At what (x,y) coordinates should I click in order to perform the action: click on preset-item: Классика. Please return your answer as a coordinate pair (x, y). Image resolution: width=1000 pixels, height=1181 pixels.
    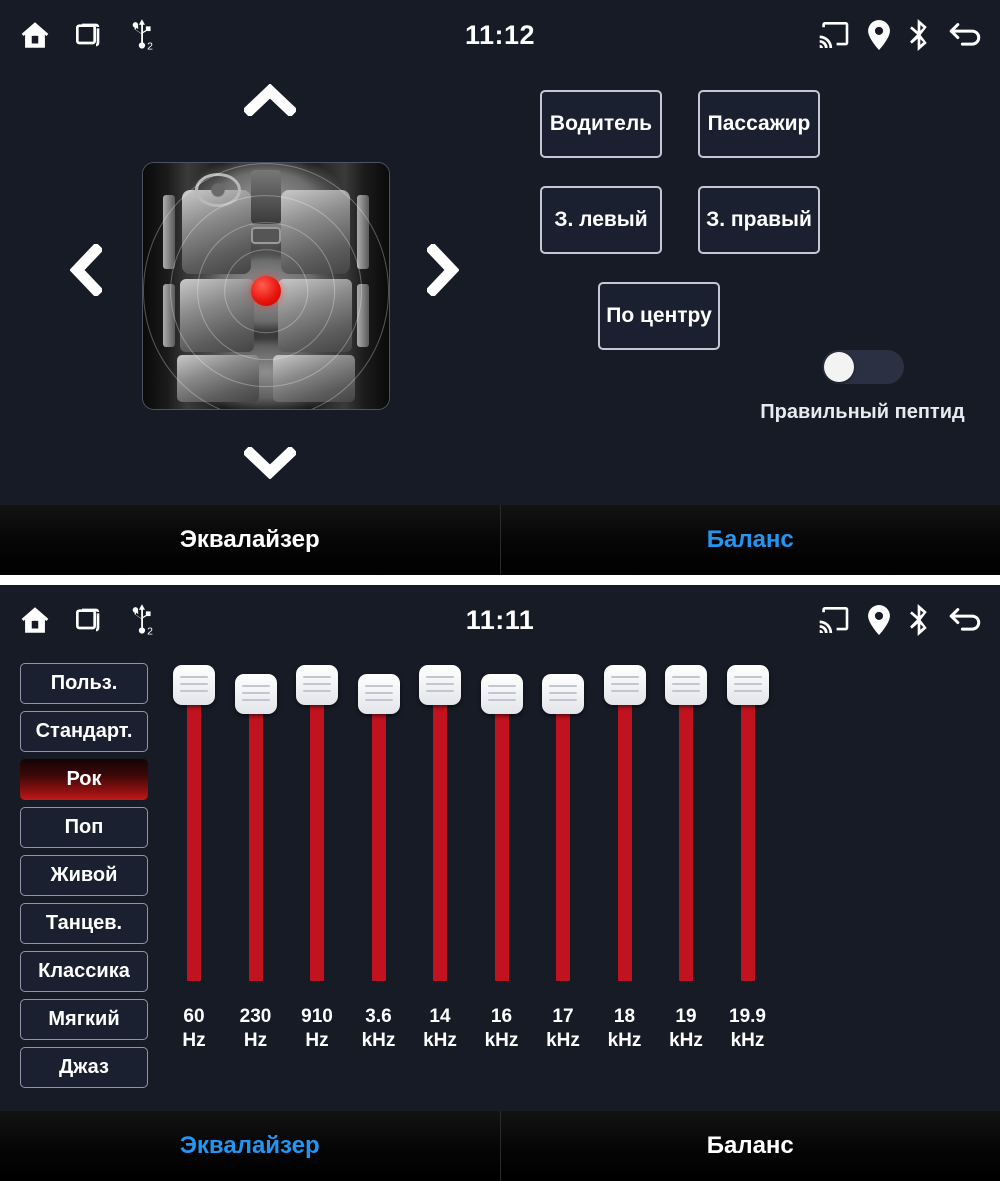
    Looking at the image, I should click on (84, 971).